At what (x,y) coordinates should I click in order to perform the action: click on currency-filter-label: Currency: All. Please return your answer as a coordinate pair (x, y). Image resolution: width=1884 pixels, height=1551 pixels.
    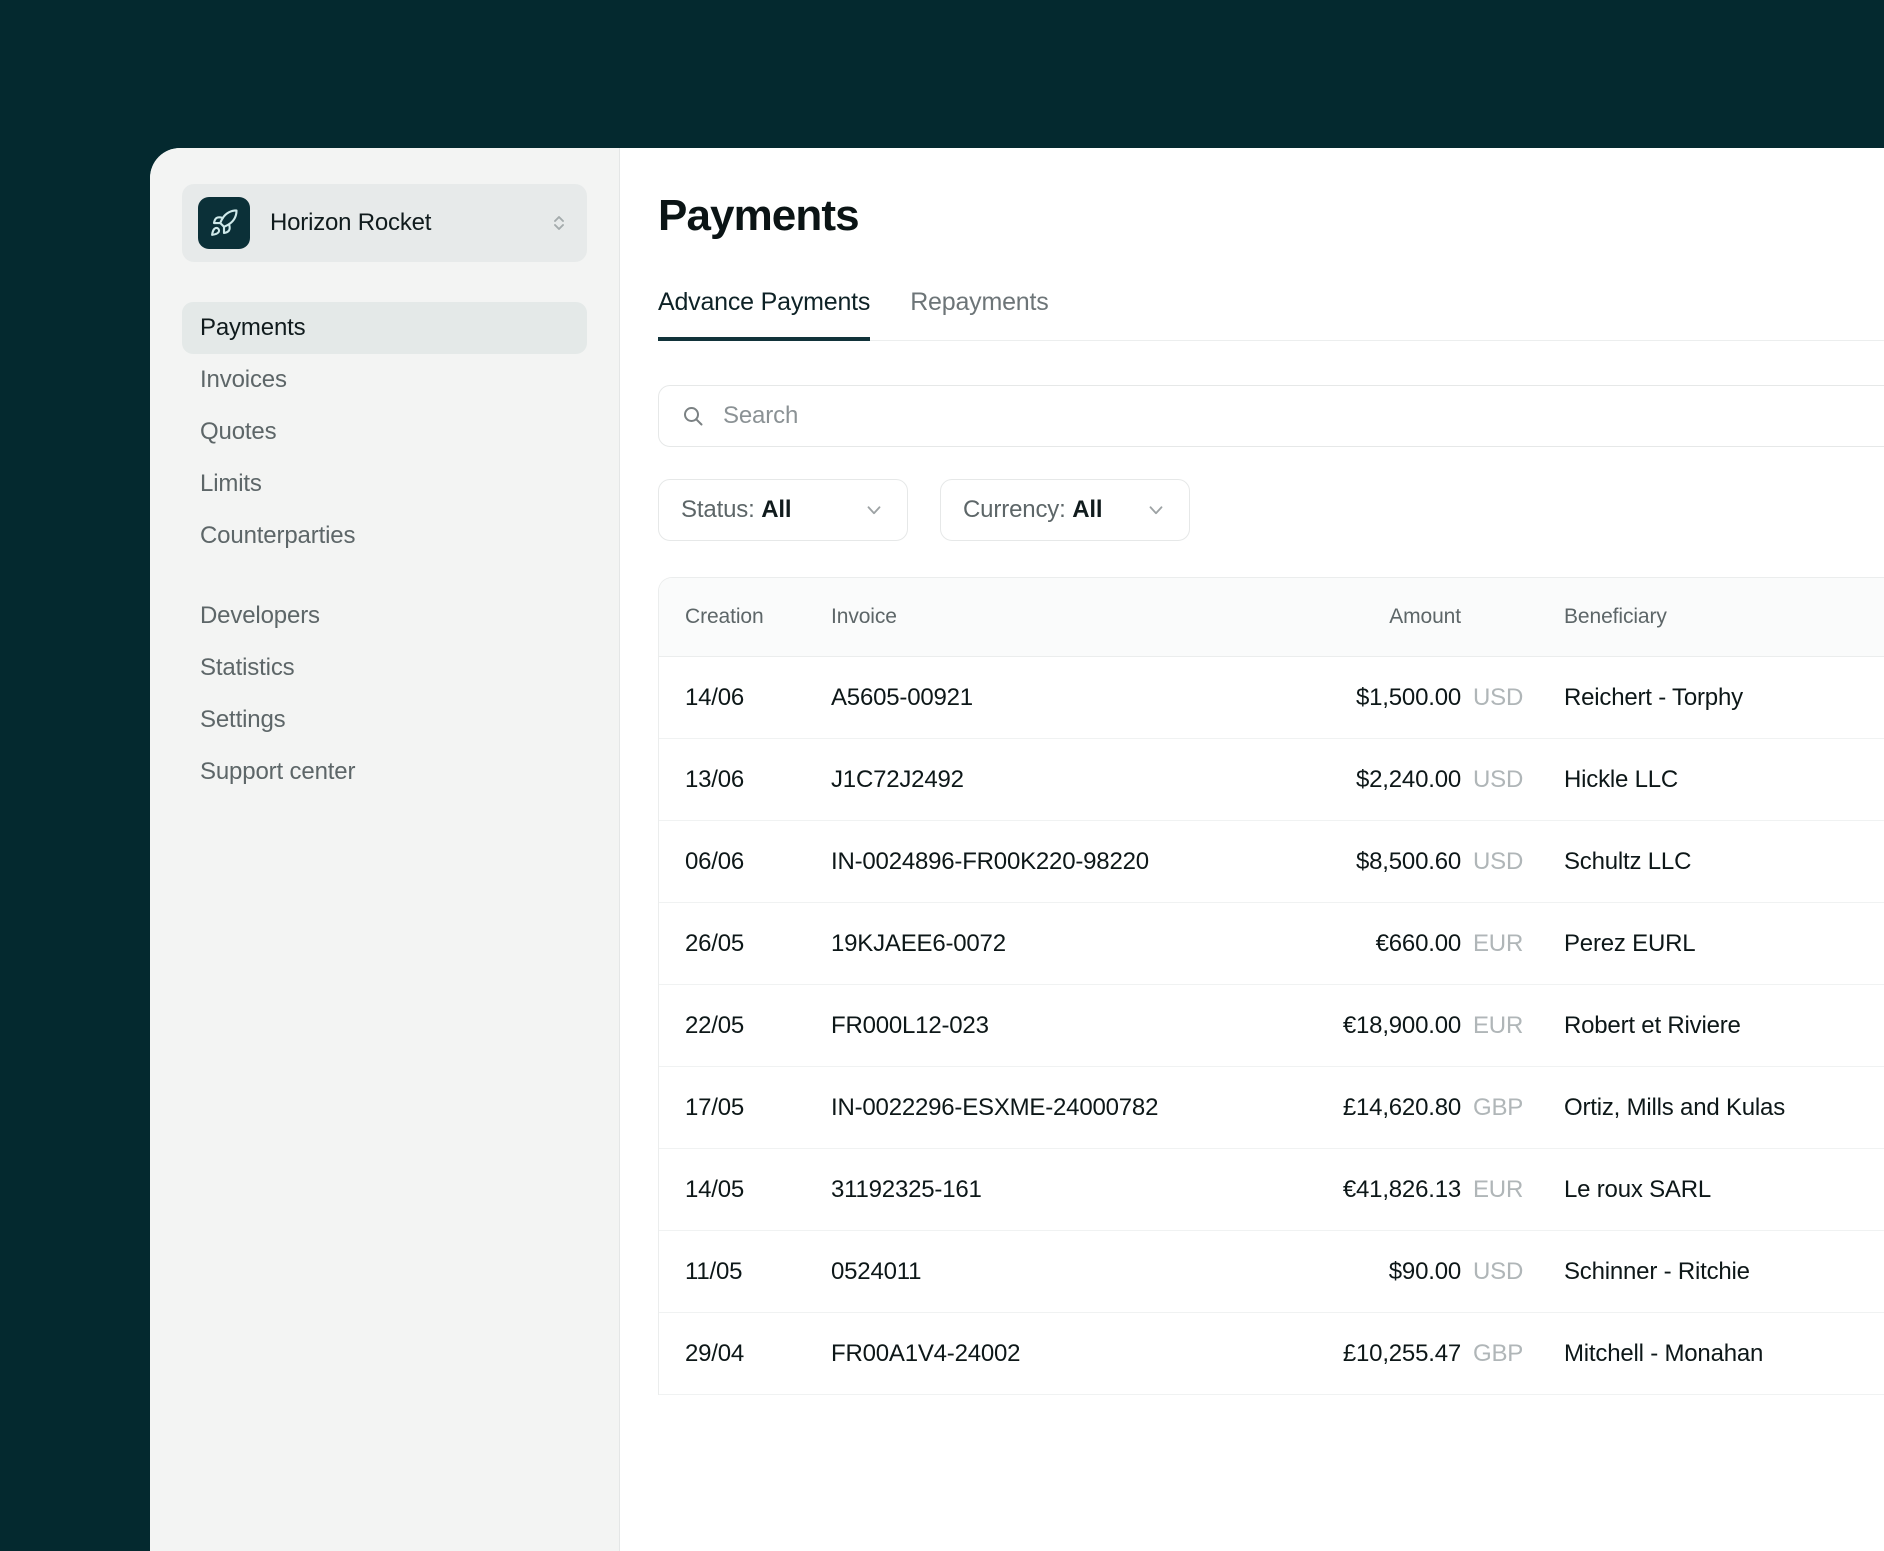
    Looking at the image, I should click on (1033, 510).